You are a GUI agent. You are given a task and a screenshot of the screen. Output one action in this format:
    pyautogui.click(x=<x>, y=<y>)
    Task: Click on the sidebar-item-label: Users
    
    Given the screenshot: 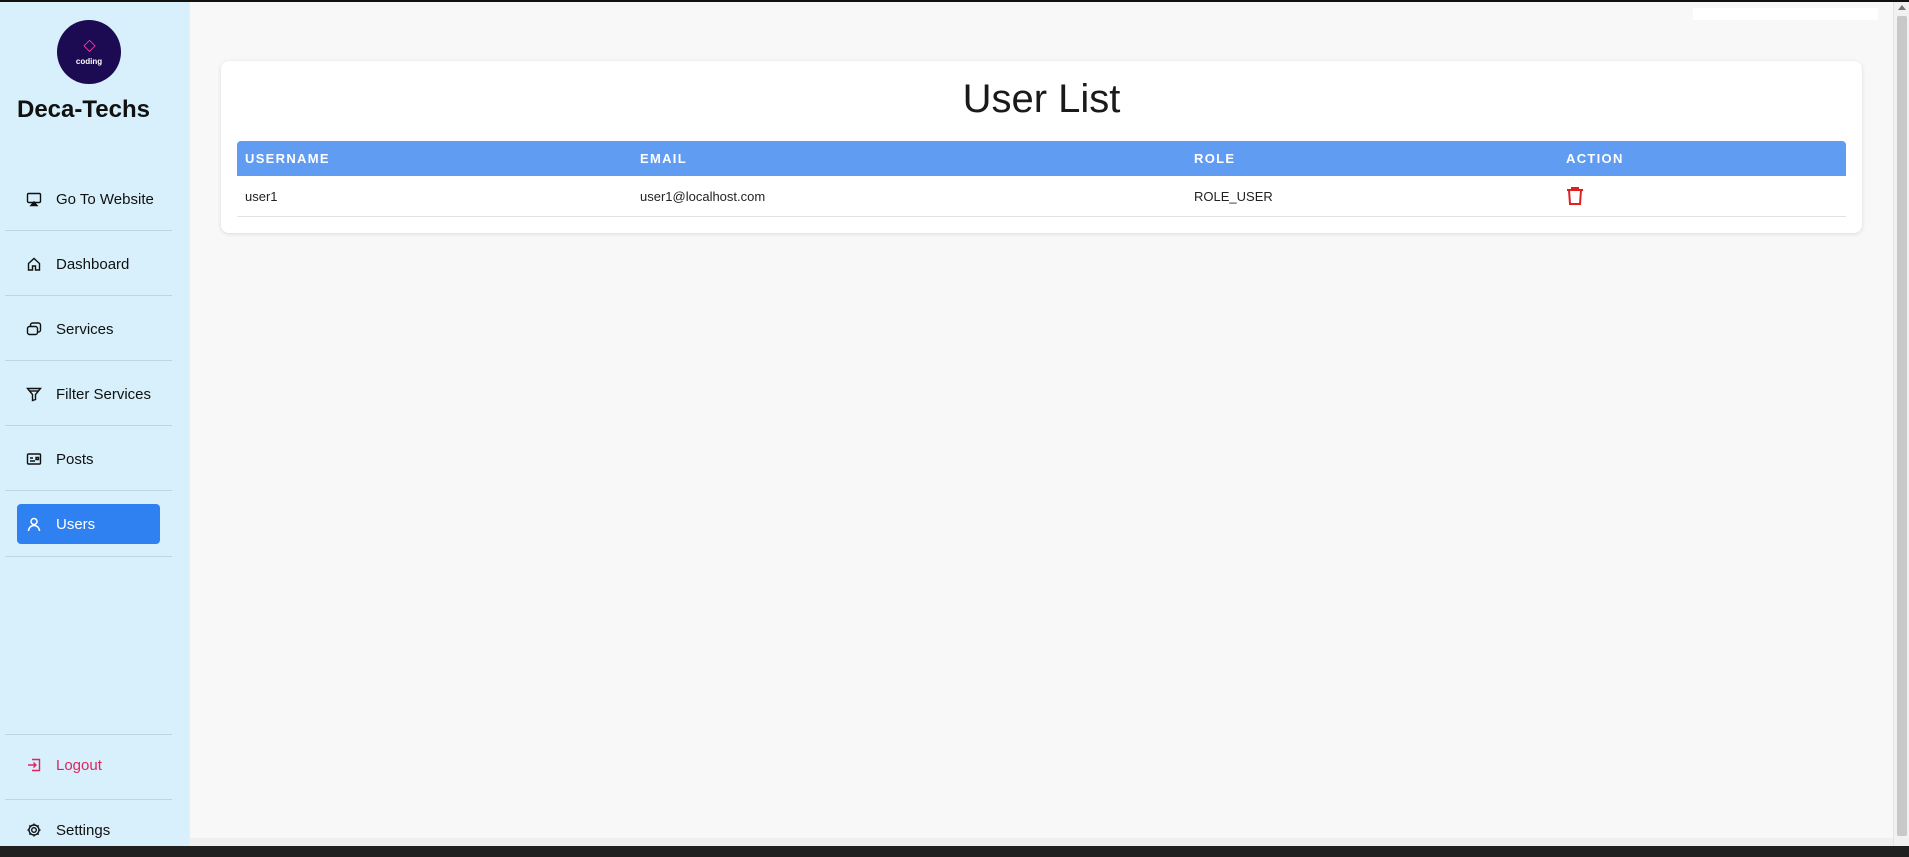 What is the action you would take?
    pyautogui.click(x=76, y=524)
    